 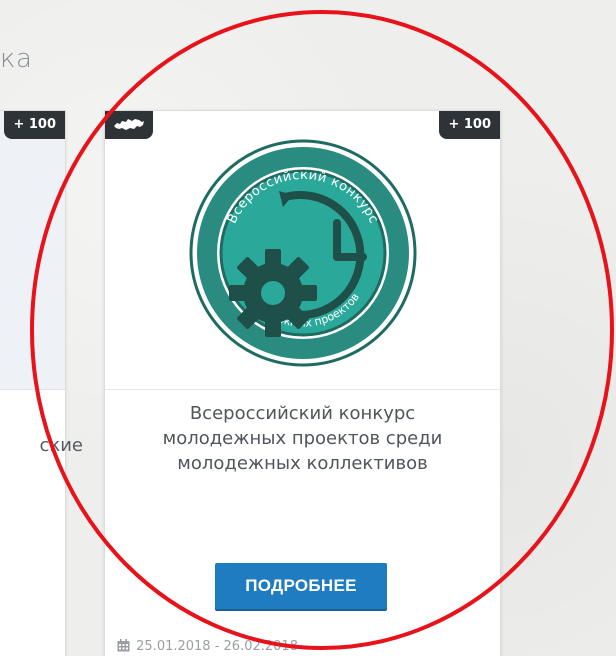 I want to click on event-card-previous: + 100 ские, so click(x=41, y=383).